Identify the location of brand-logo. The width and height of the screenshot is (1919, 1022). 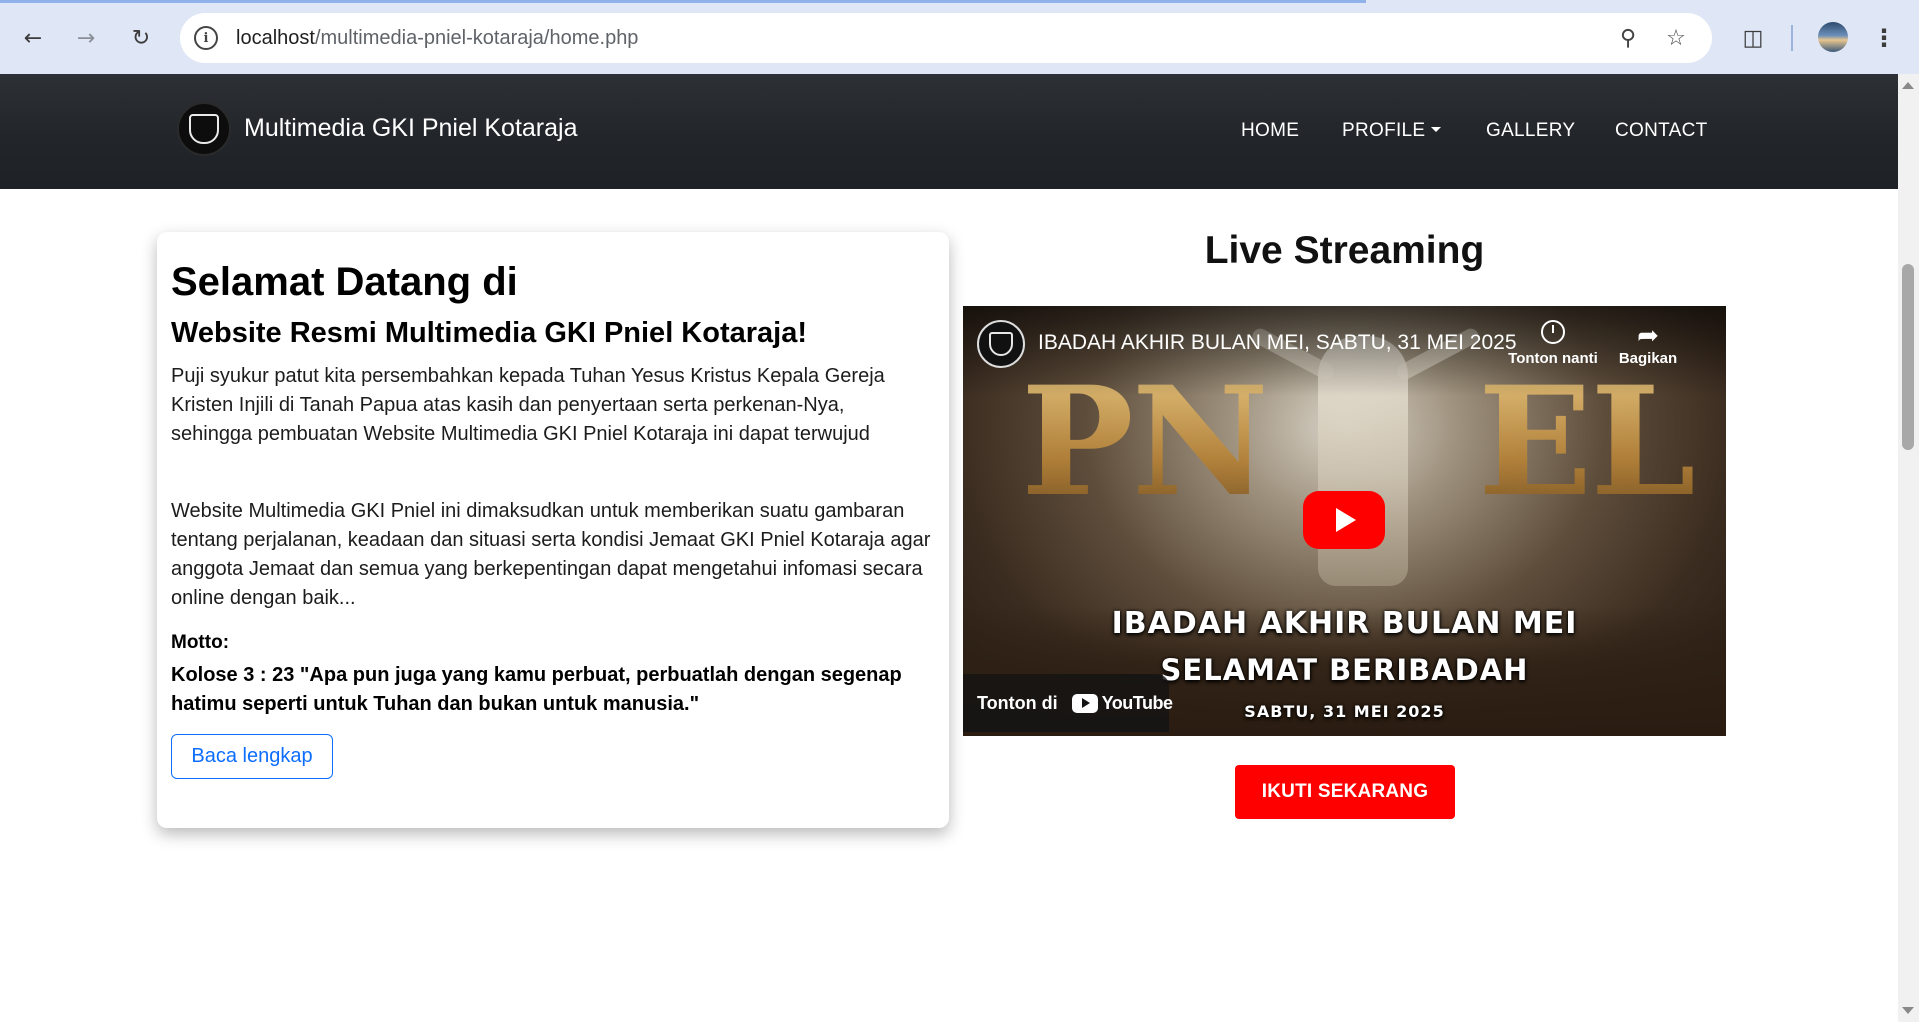
(204, 129).